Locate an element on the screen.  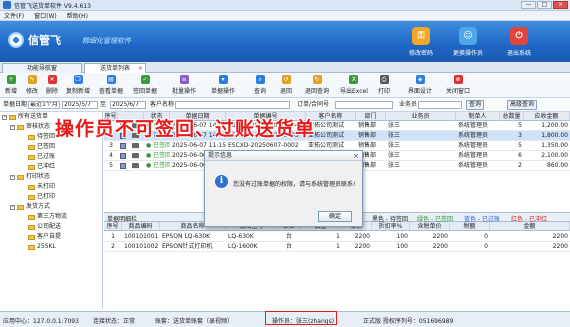
tree-item-printed: 已打印 is located at coordinates (41, 197).